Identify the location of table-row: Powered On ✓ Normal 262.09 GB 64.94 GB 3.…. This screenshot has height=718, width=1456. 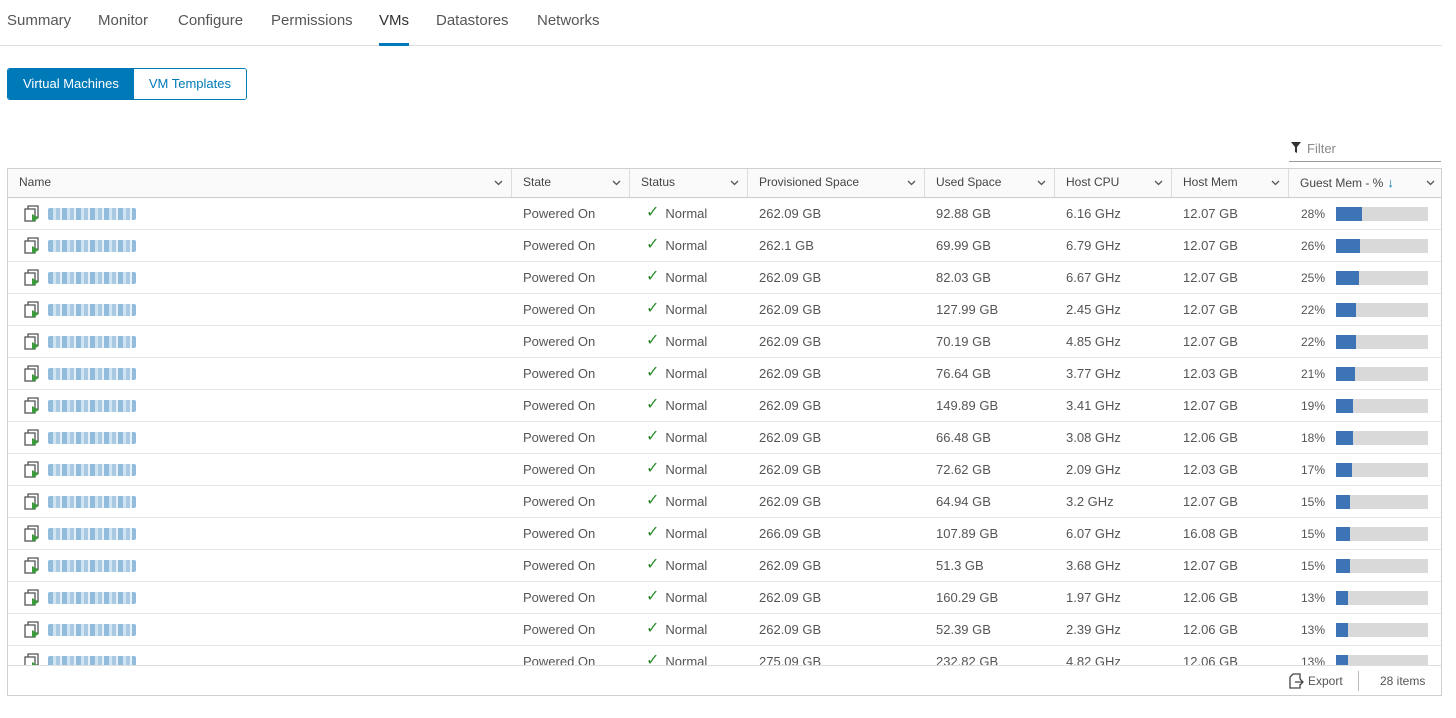
(724, 502).